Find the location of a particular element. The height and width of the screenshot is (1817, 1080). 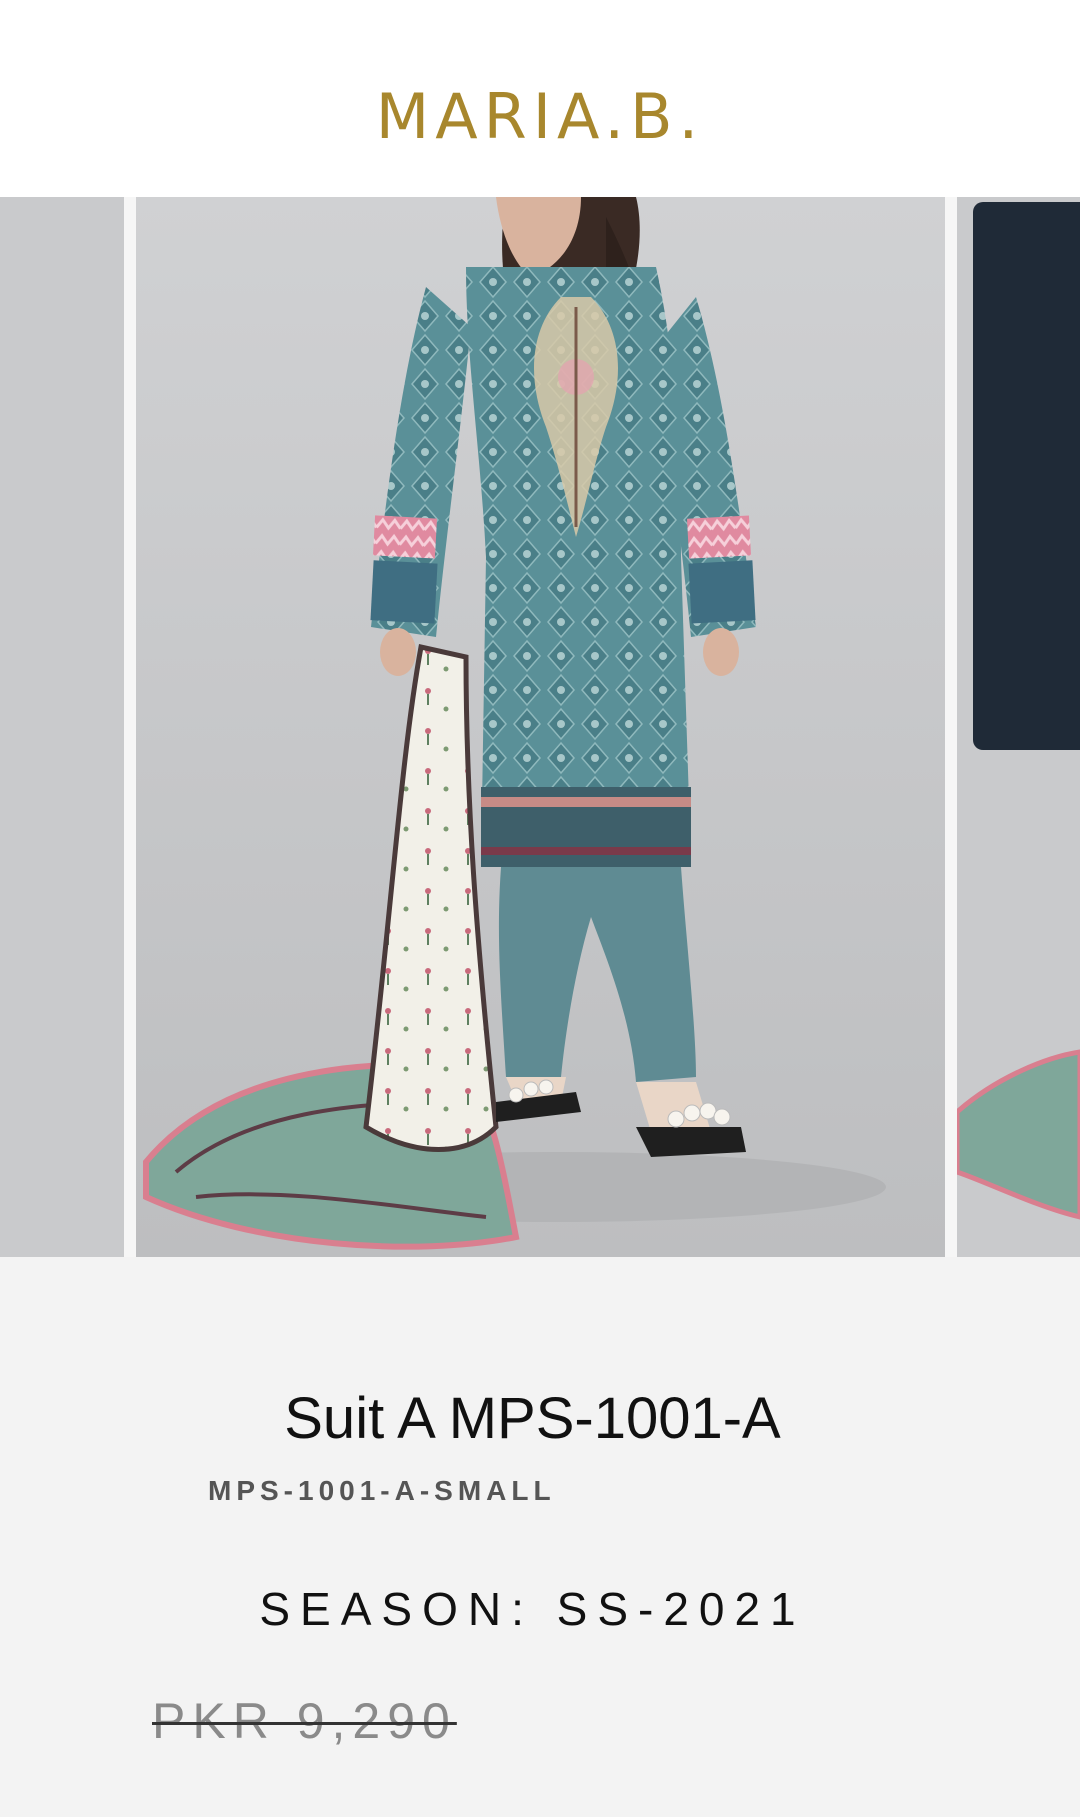

carousel-slide-previous is located at coordinates (62, 727).